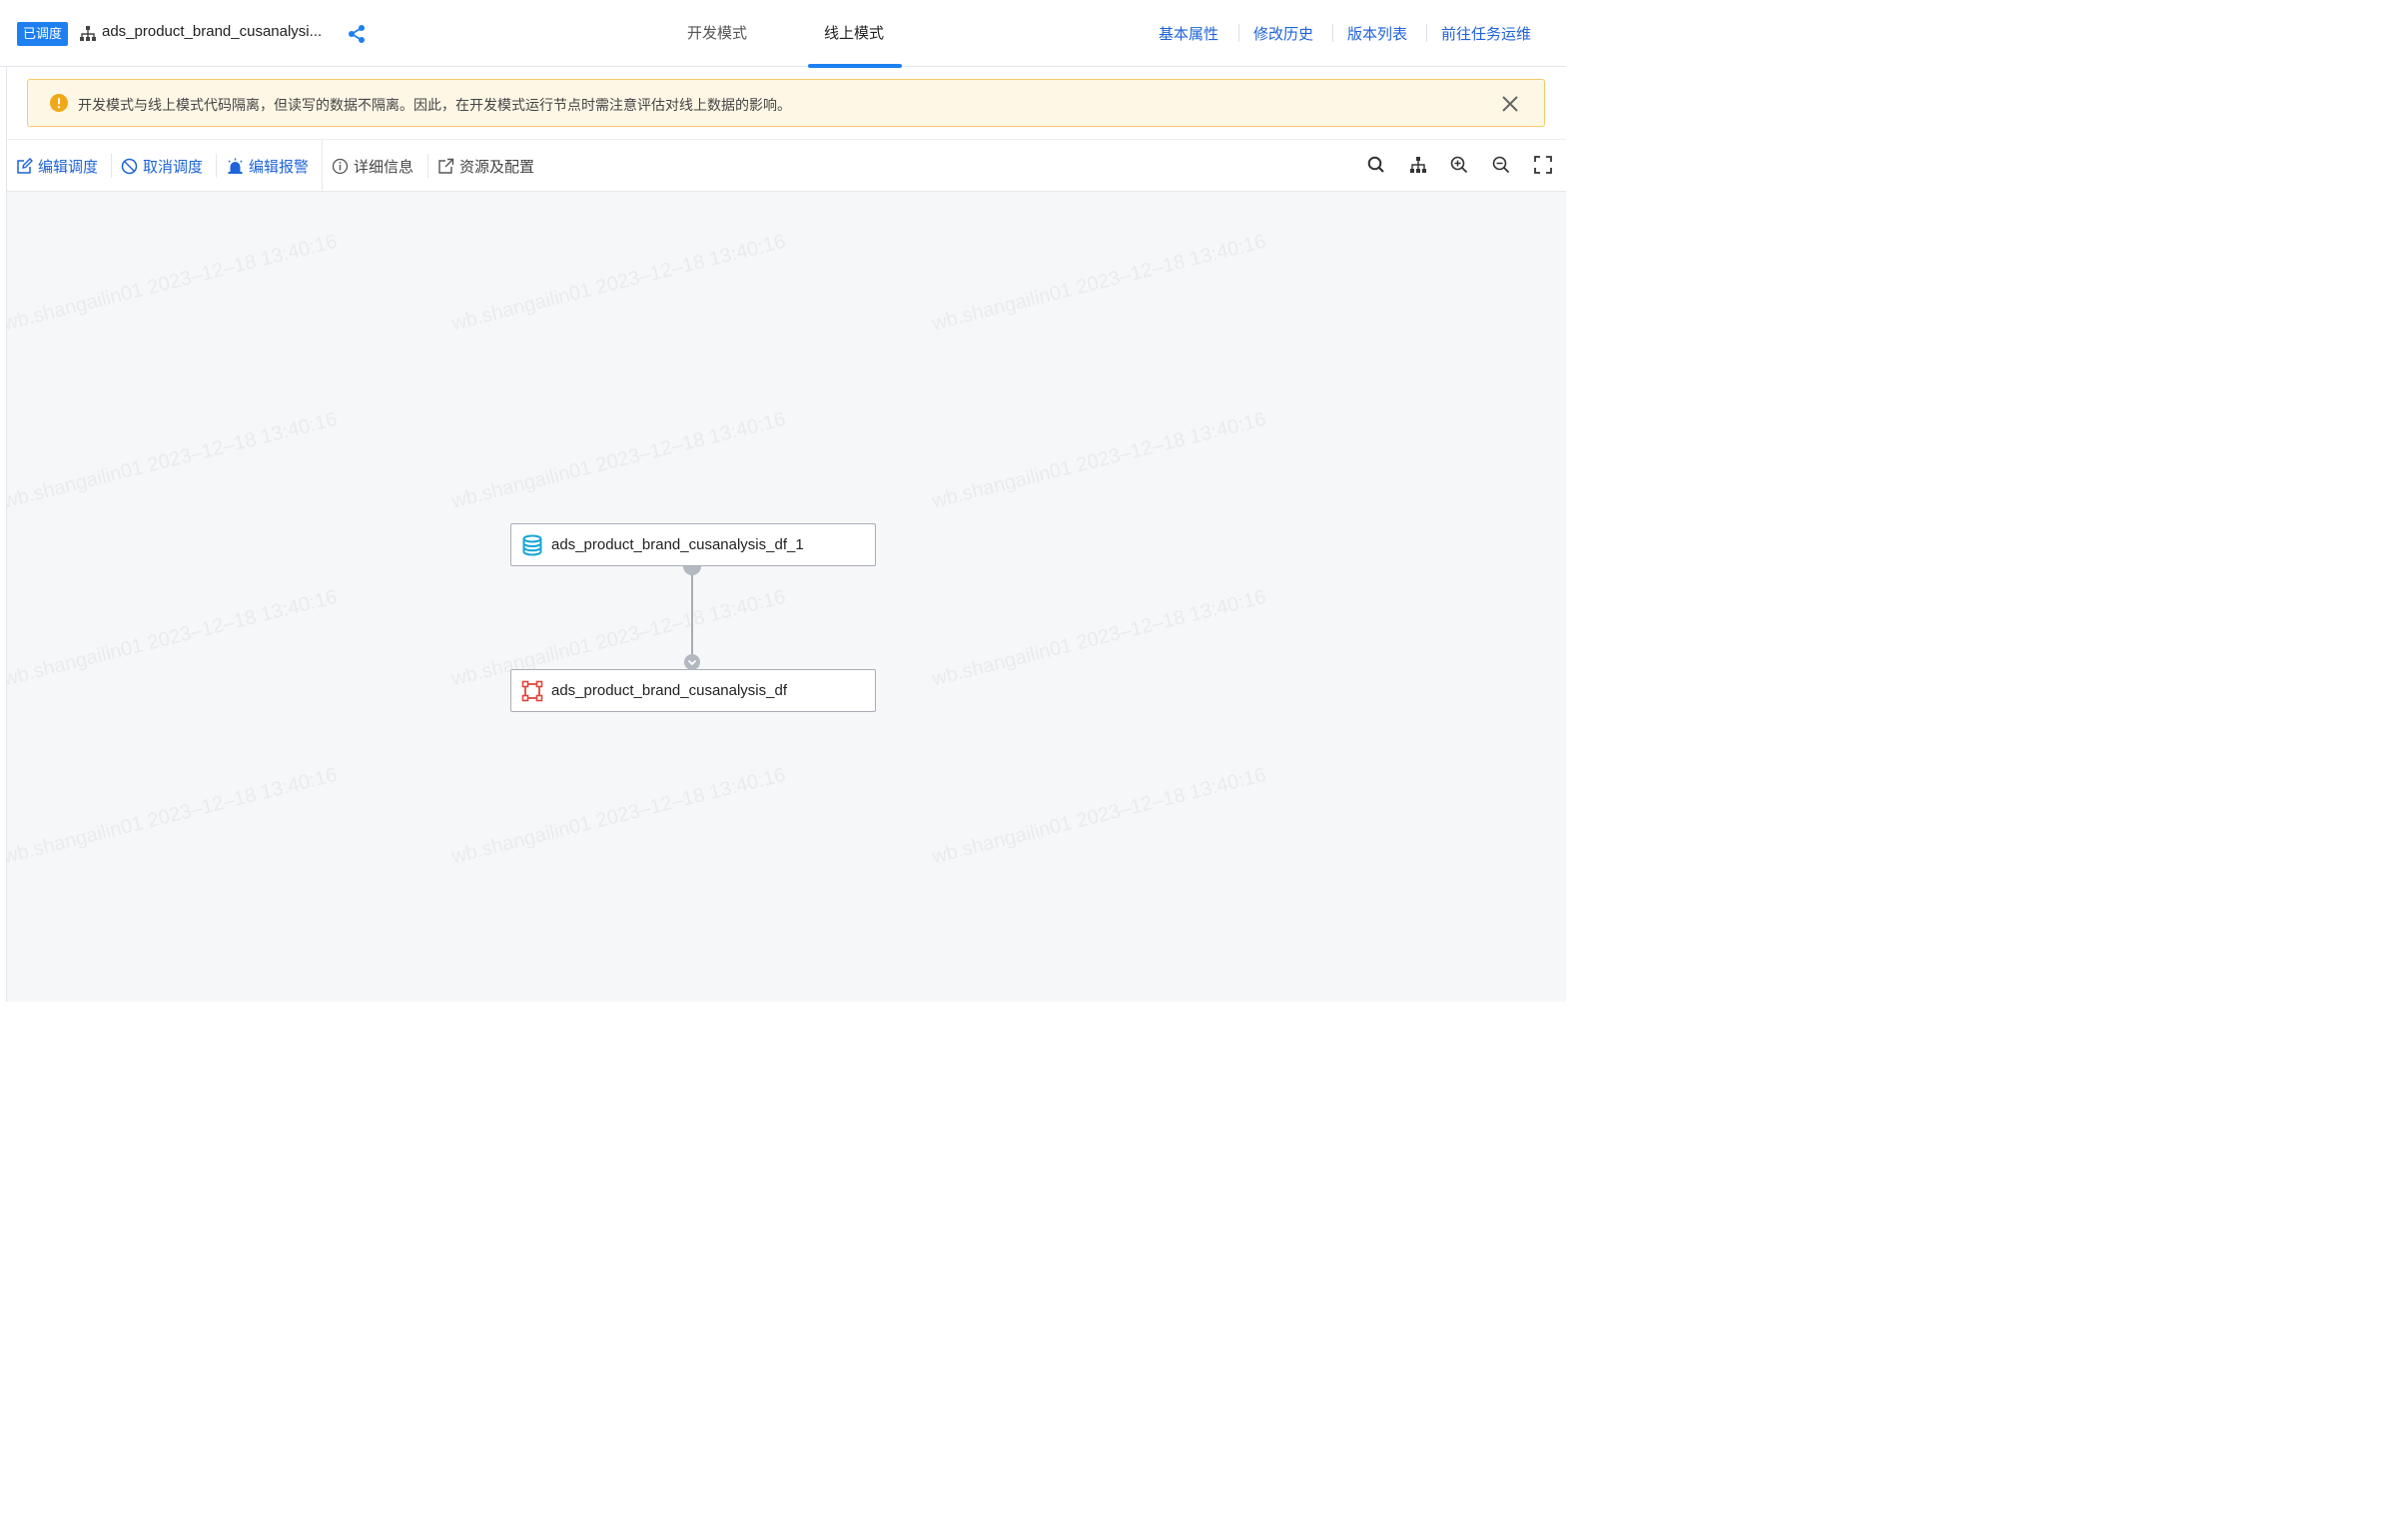 The height and width of the screenshot is (1540, 2407). Describe the element at coordinates (173, 167) in the screenshot. I see `cancel-schedule-label: 取消调度` at that location.